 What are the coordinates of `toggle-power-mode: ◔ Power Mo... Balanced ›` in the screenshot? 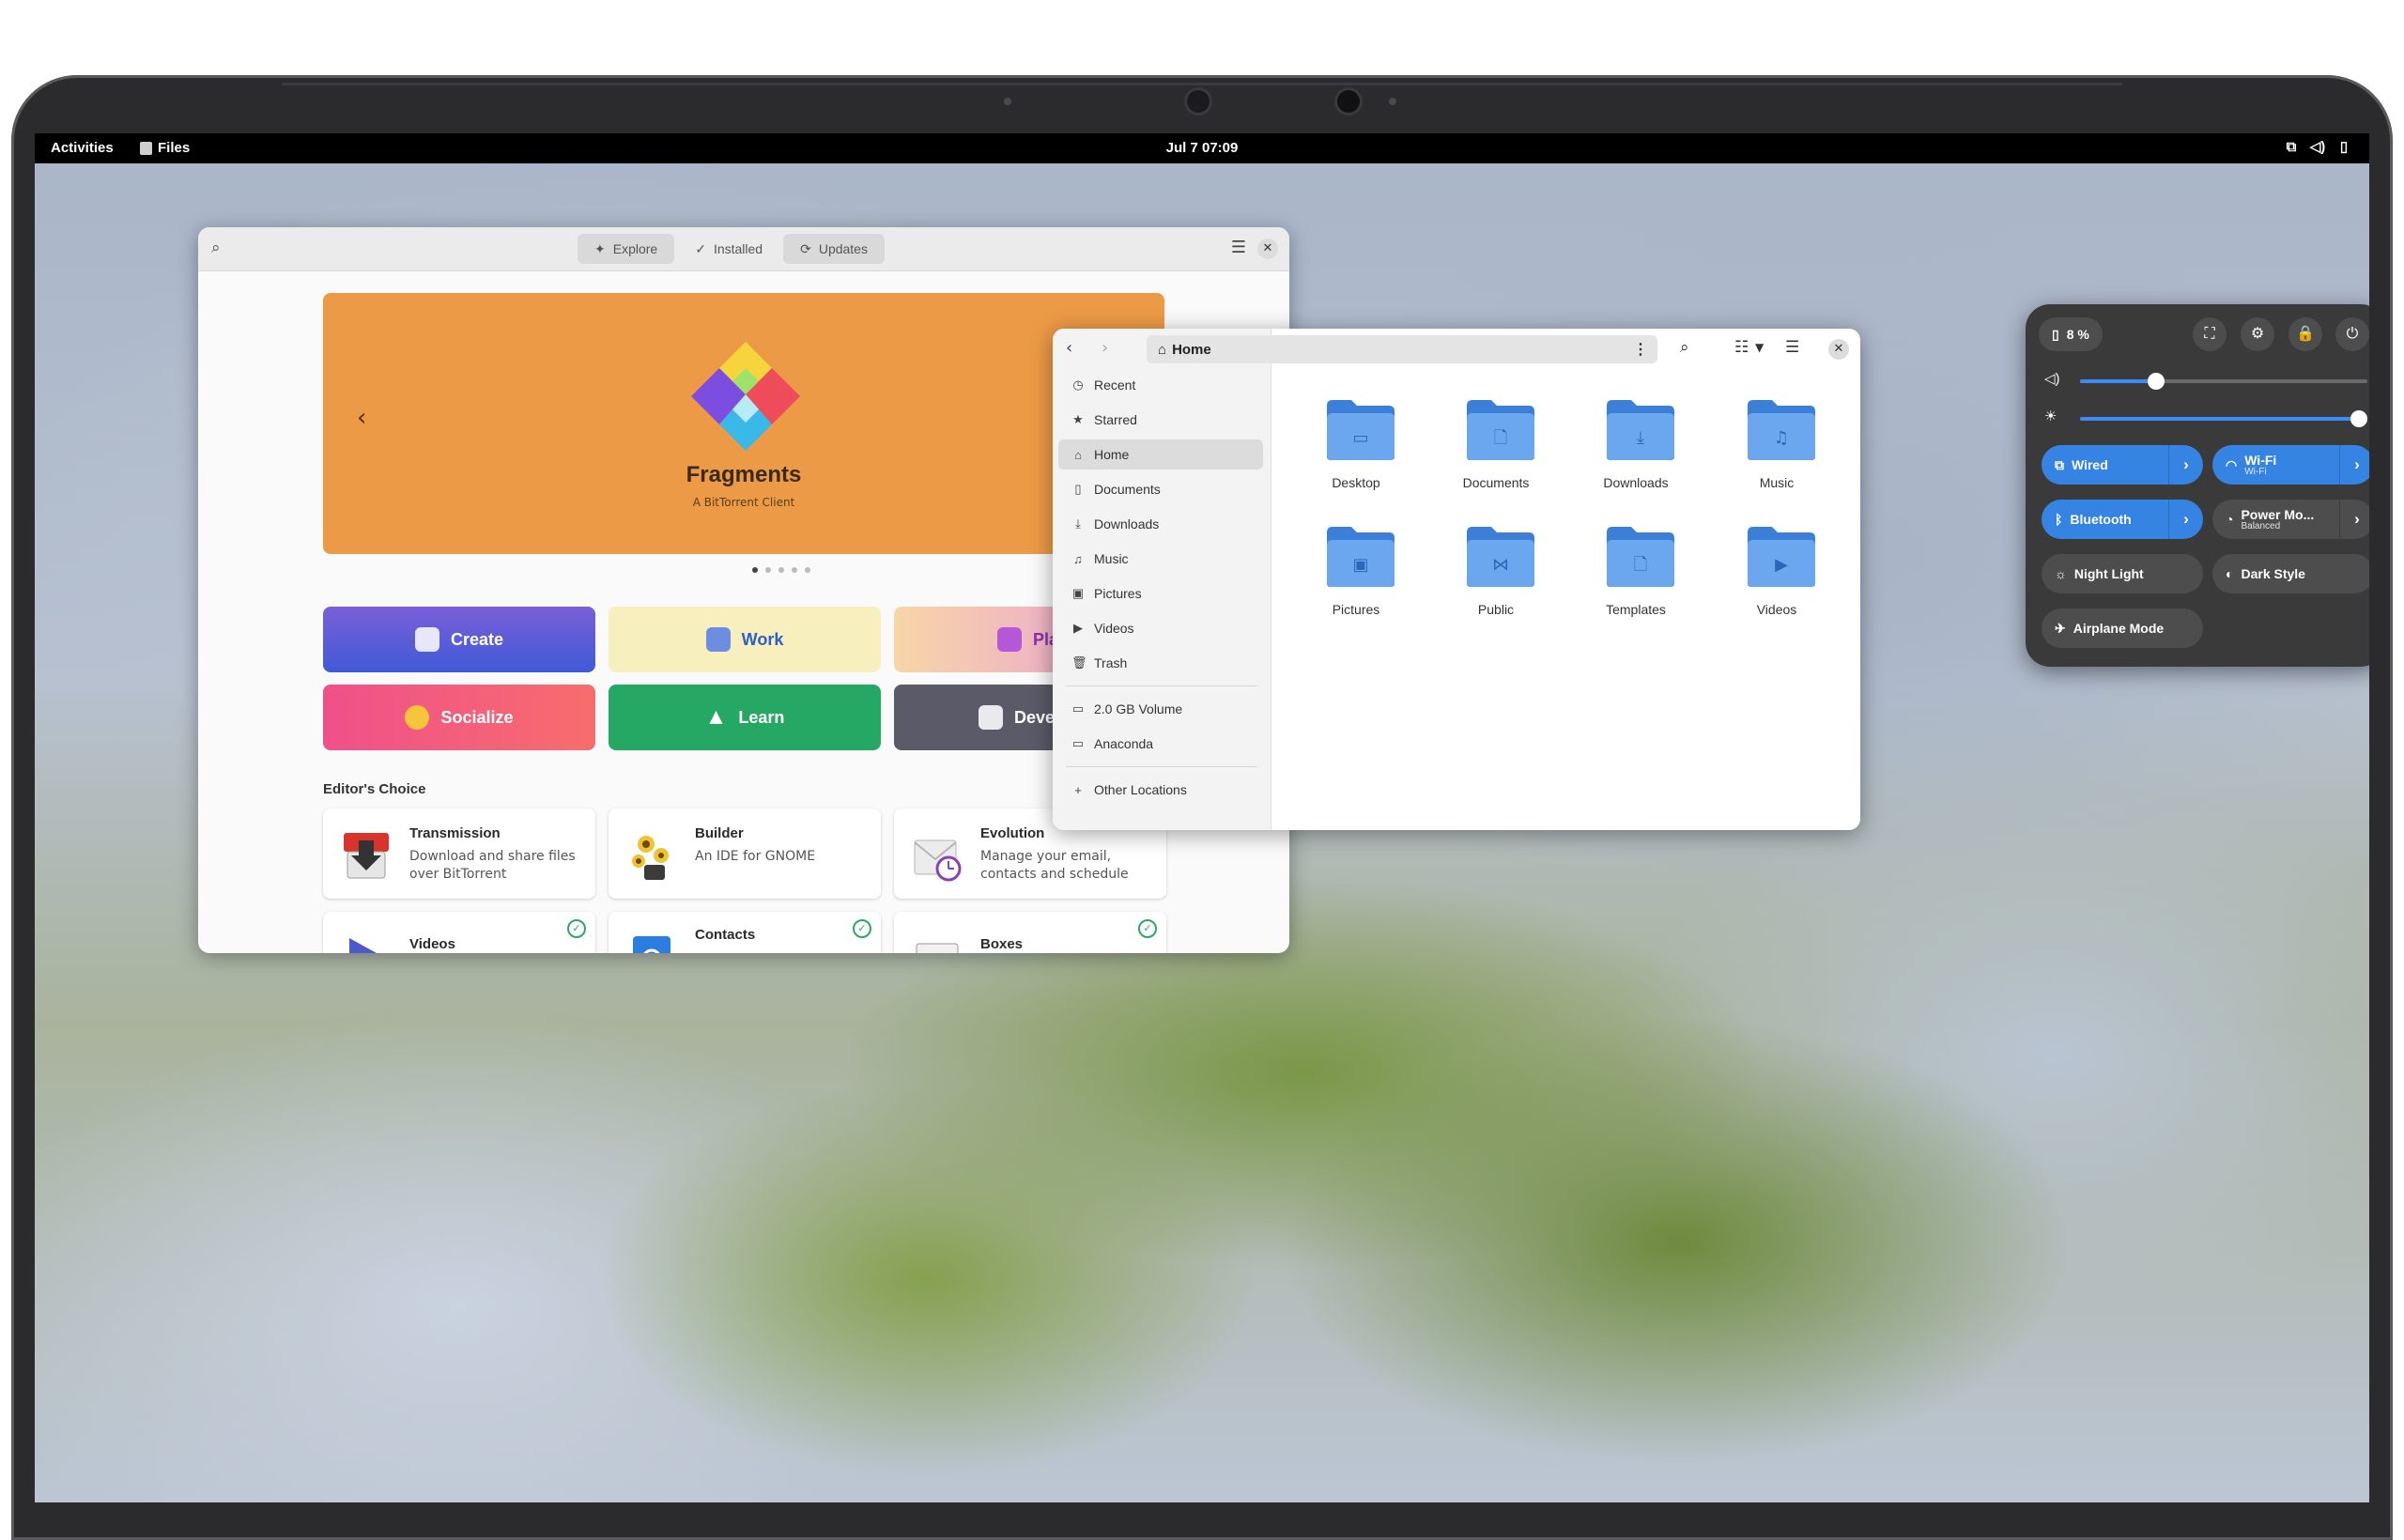 It's located at (2290, 519).